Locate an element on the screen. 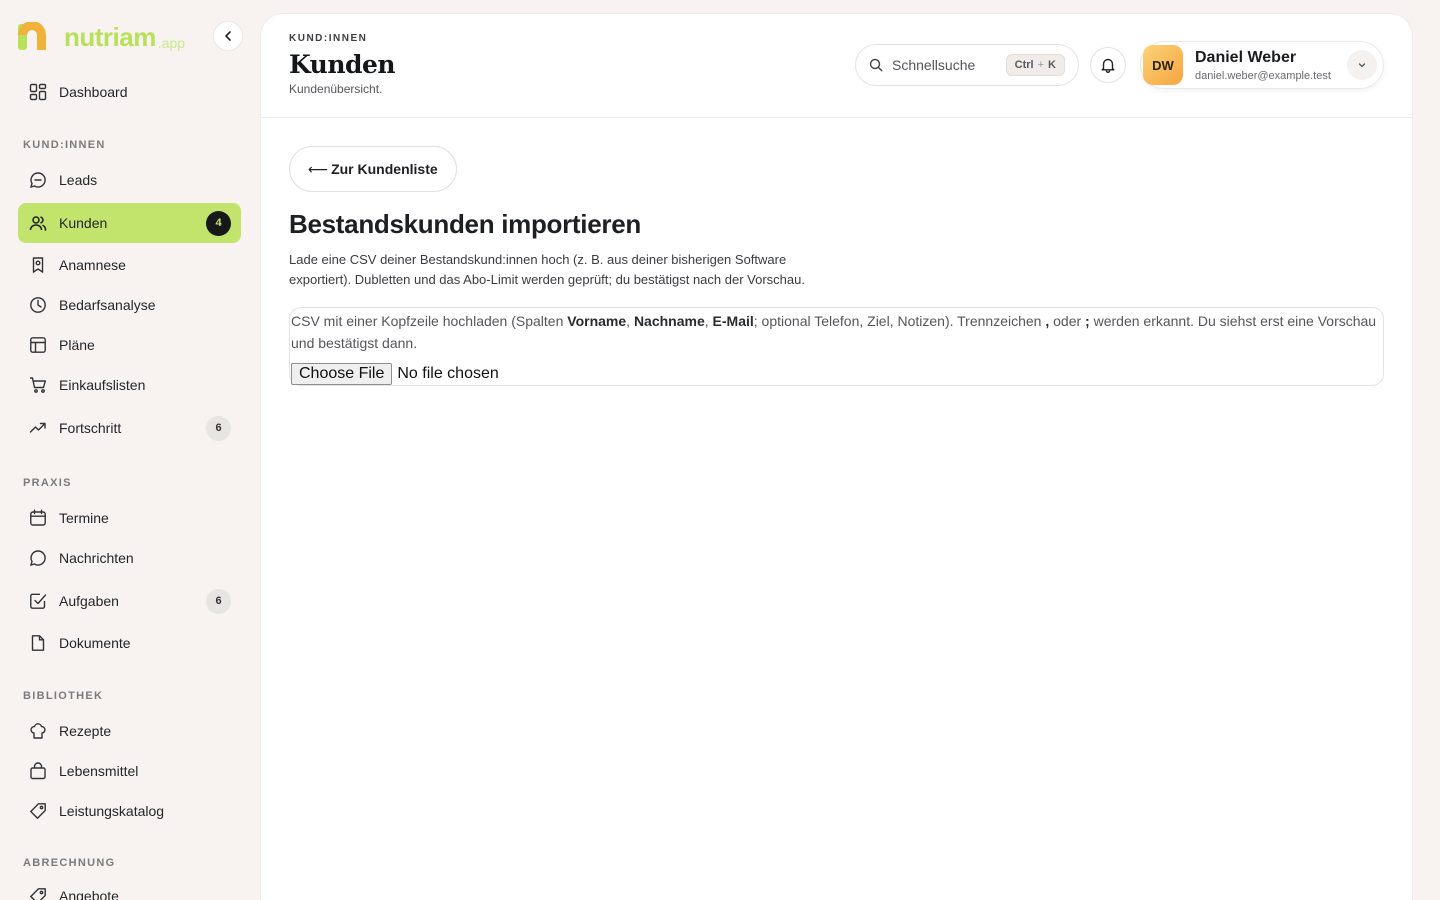  sidebar-item-label: Bedarfsanalyse is located at coordinates (107, 305).